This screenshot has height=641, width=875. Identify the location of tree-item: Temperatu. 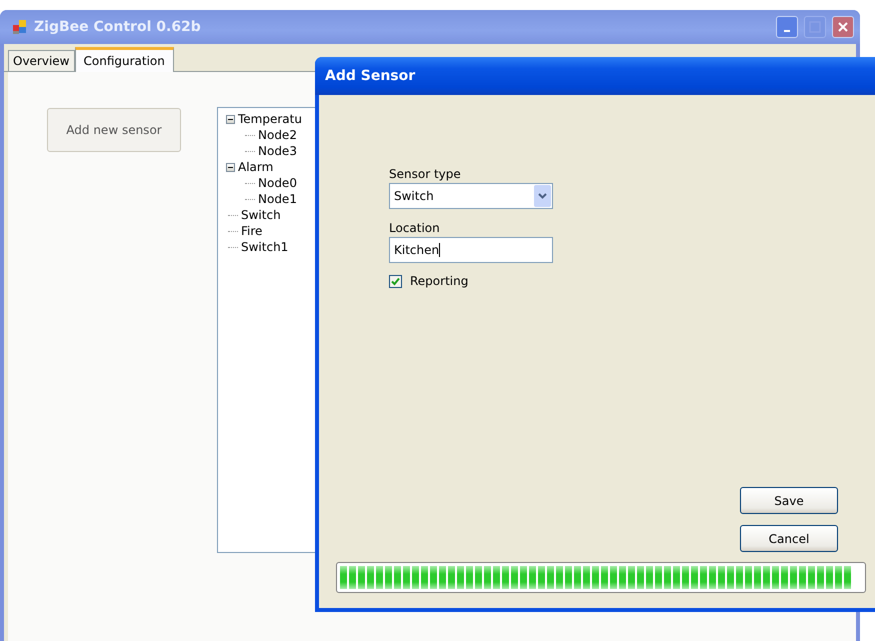
(270, 119).